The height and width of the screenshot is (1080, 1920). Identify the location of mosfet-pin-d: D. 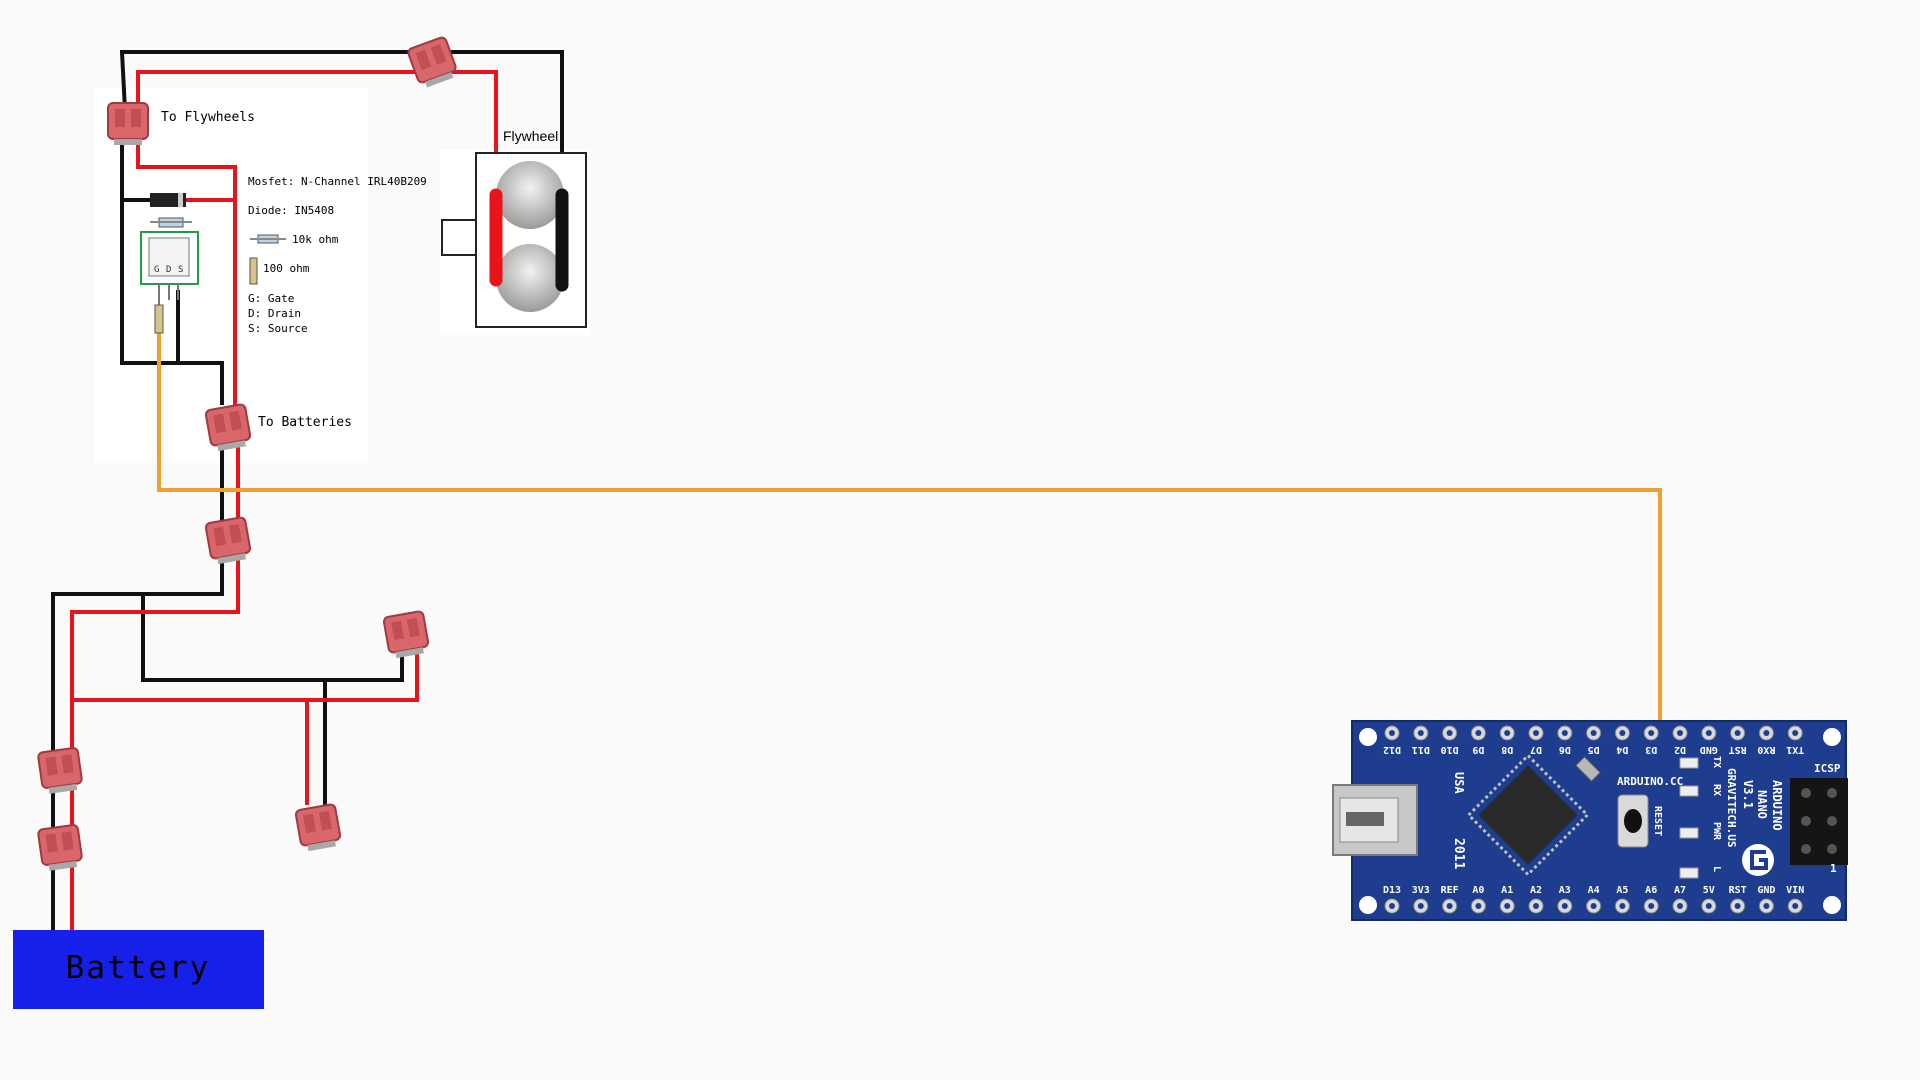
(168, 270).